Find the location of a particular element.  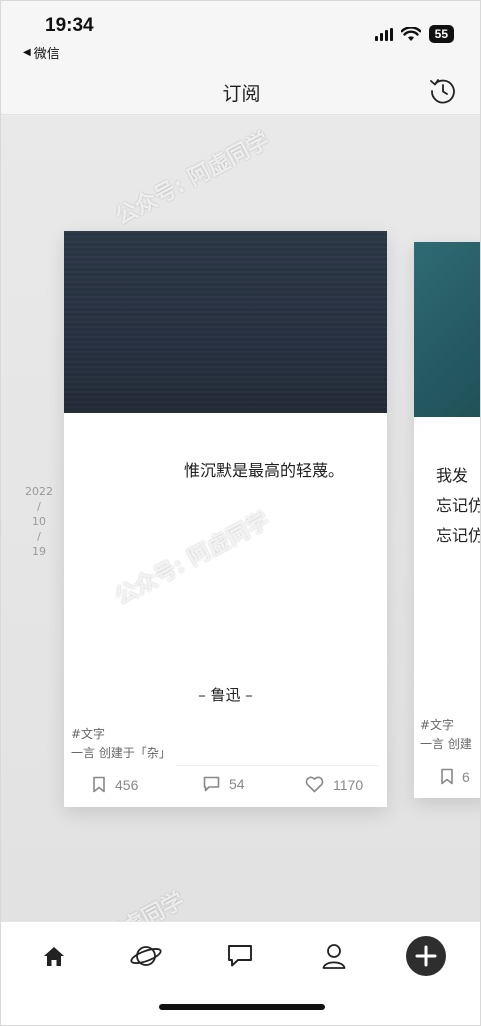

user-icon is located at coordinates (334, 956).